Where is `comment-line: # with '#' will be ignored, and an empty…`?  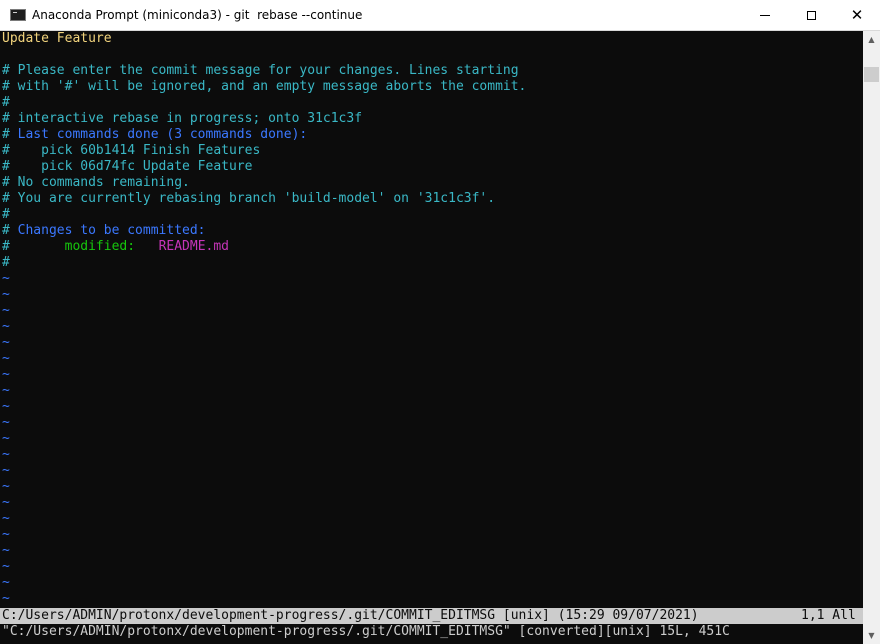
comment-line: # with '#' will be ignored, and an empty… is located at coordinates (264, 86).